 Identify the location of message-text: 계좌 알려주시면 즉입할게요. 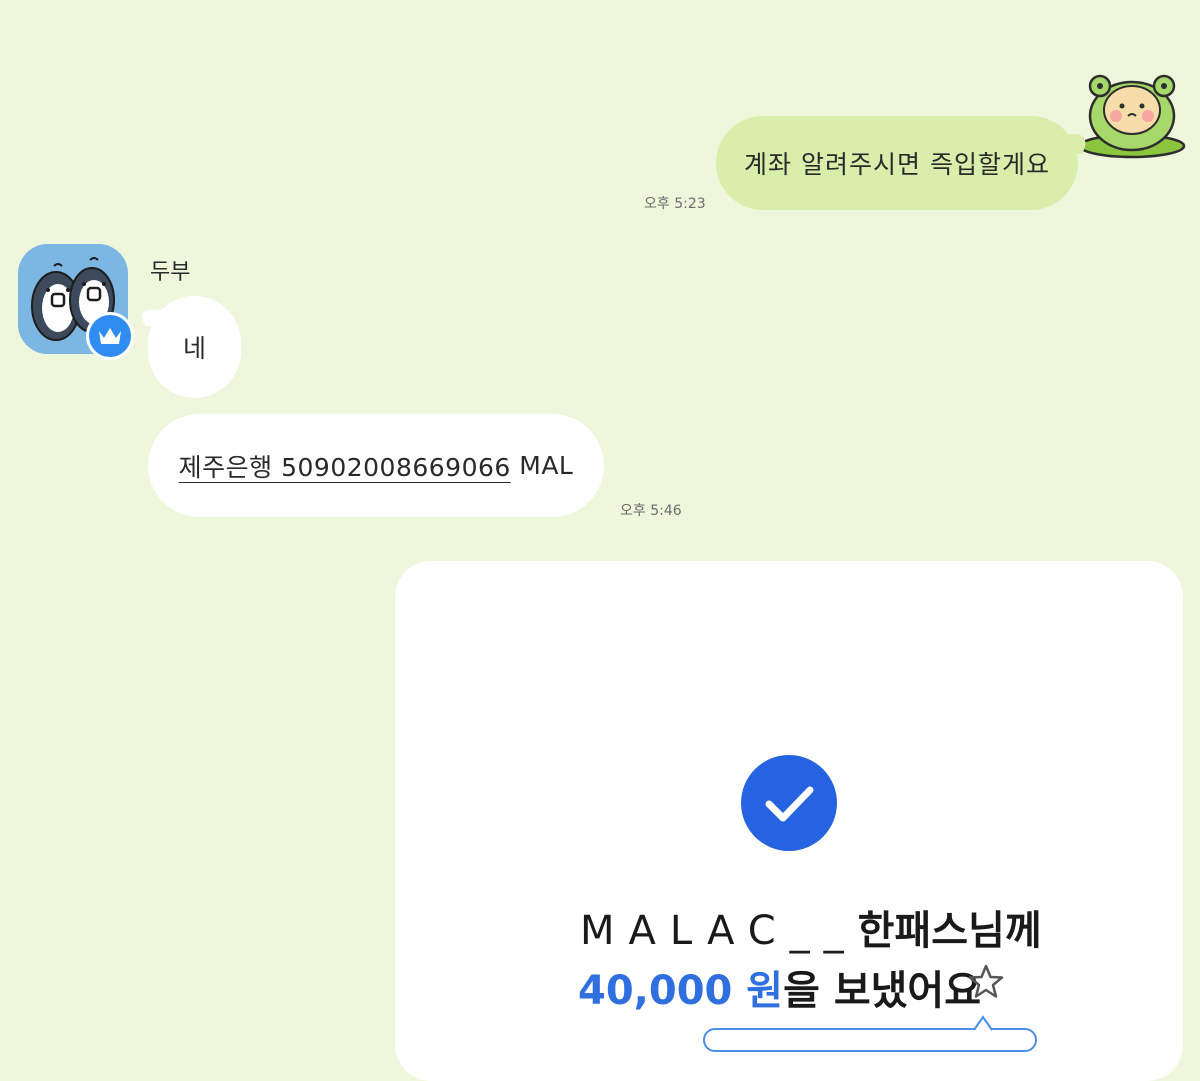
(897, 164).